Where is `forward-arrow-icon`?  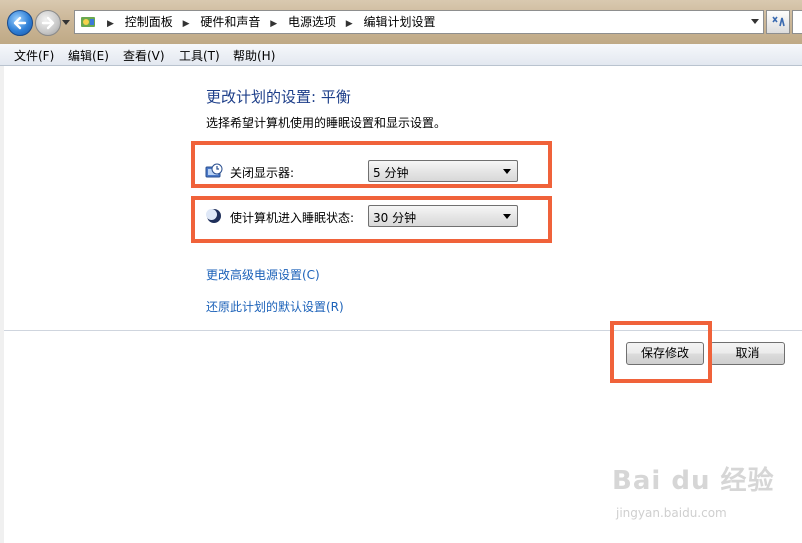
forward-arrow-icon is located at coordinates (48, 23).